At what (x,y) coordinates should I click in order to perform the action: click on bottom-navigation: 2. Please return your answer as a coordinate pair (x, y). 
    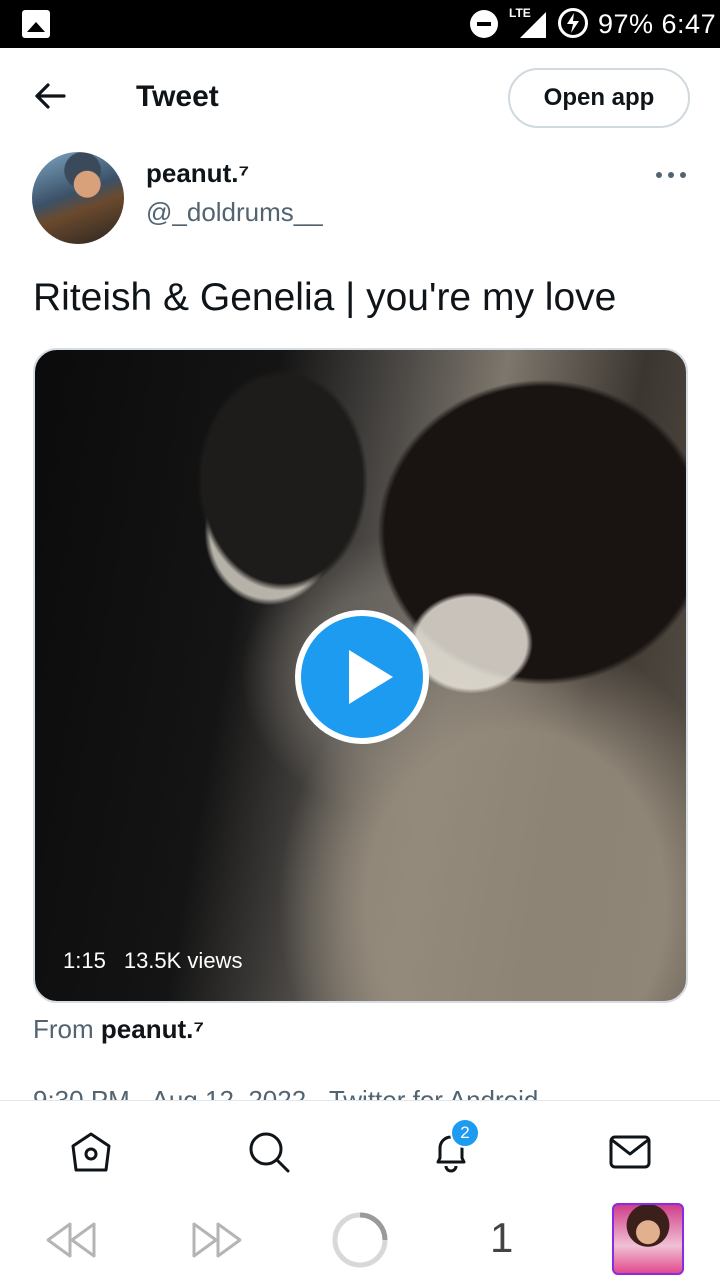
    Looking at the image, I should click on (360, 1150).